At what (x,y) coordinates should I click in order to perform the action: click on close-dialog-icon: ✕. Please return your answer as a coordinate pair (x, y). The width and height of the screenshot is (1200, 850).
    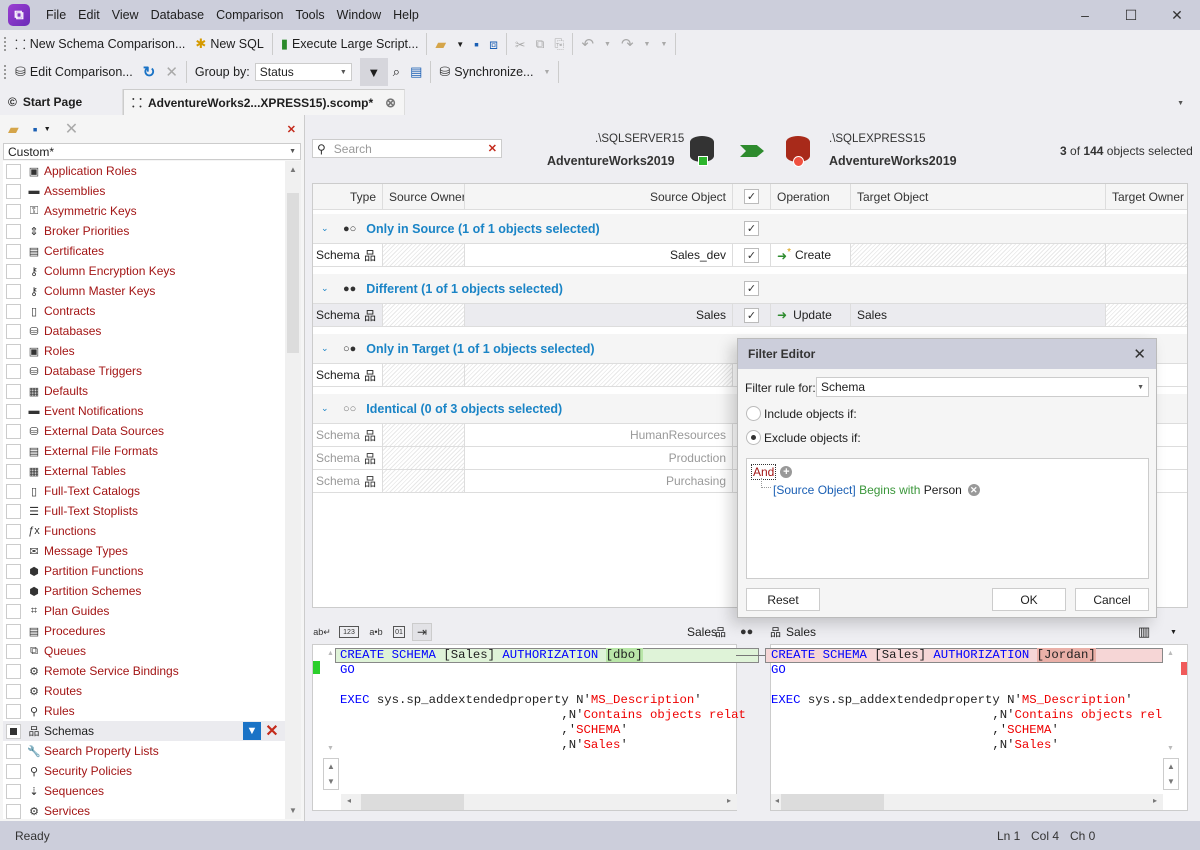
    Looking at the image, I should click on (1139, 354).